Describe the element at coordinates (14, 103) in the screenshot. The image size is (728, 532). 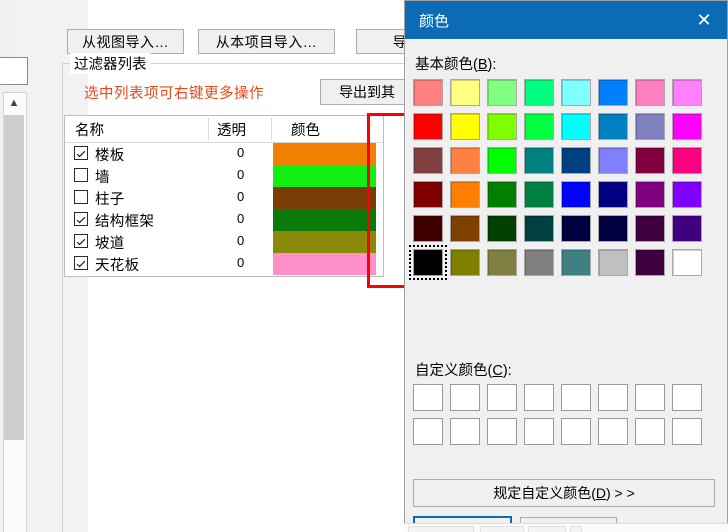
I see `scroll-up-arrow-icon: ▲` at that location.